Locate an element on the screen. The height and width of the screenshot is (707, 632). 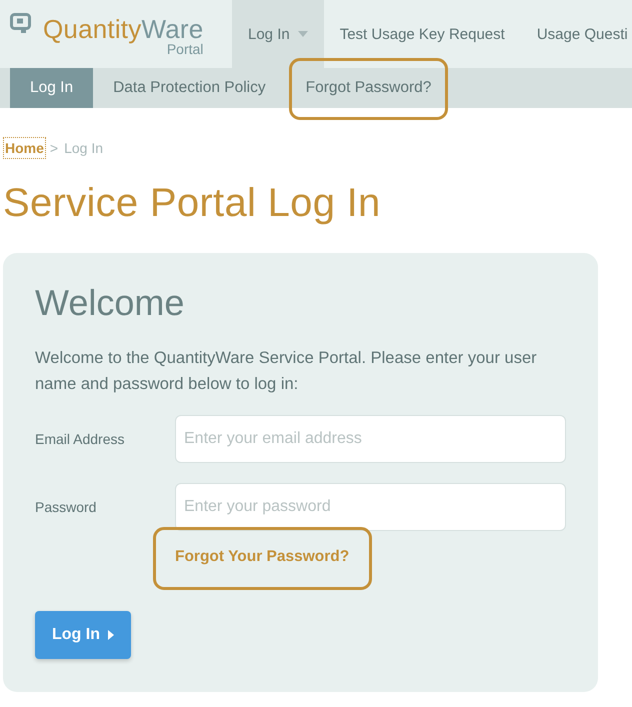
forgot-password-link: Forgot Your Password? is located at coordinates (262, 557).